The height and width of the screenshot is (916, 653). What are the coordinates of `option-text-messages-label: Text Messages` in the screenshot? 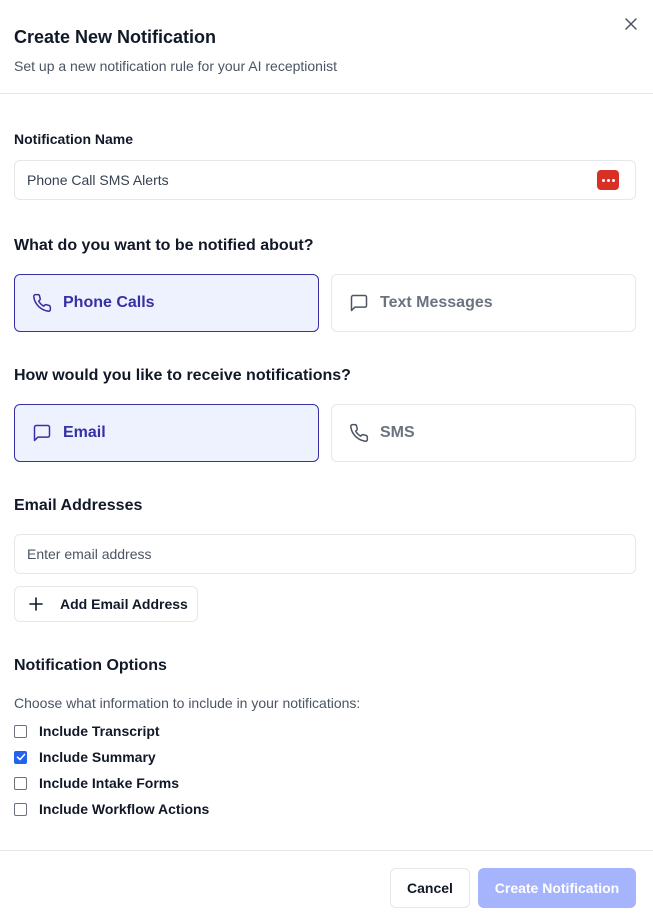 It's located at (436, 302).